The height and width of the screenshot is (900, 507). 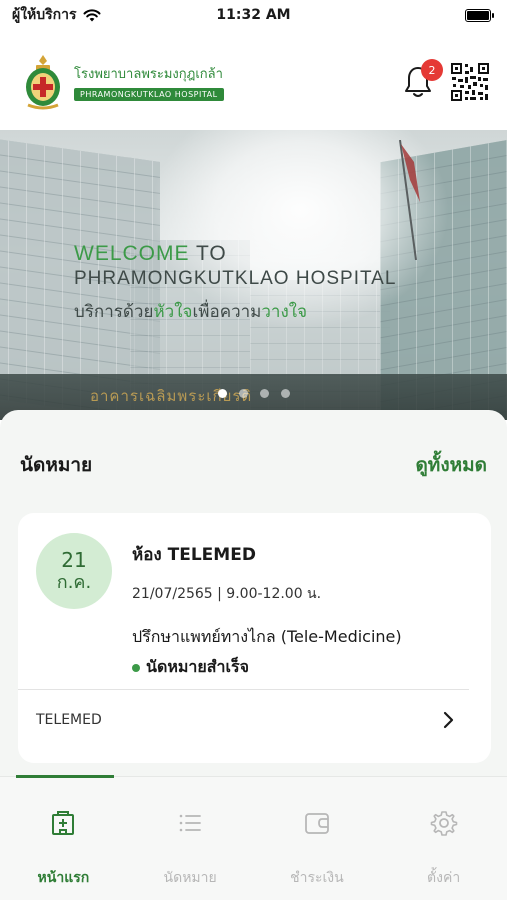 I want to click on appointment-status: นัดหมายสำเร็จ, so click(x=190, y=667).